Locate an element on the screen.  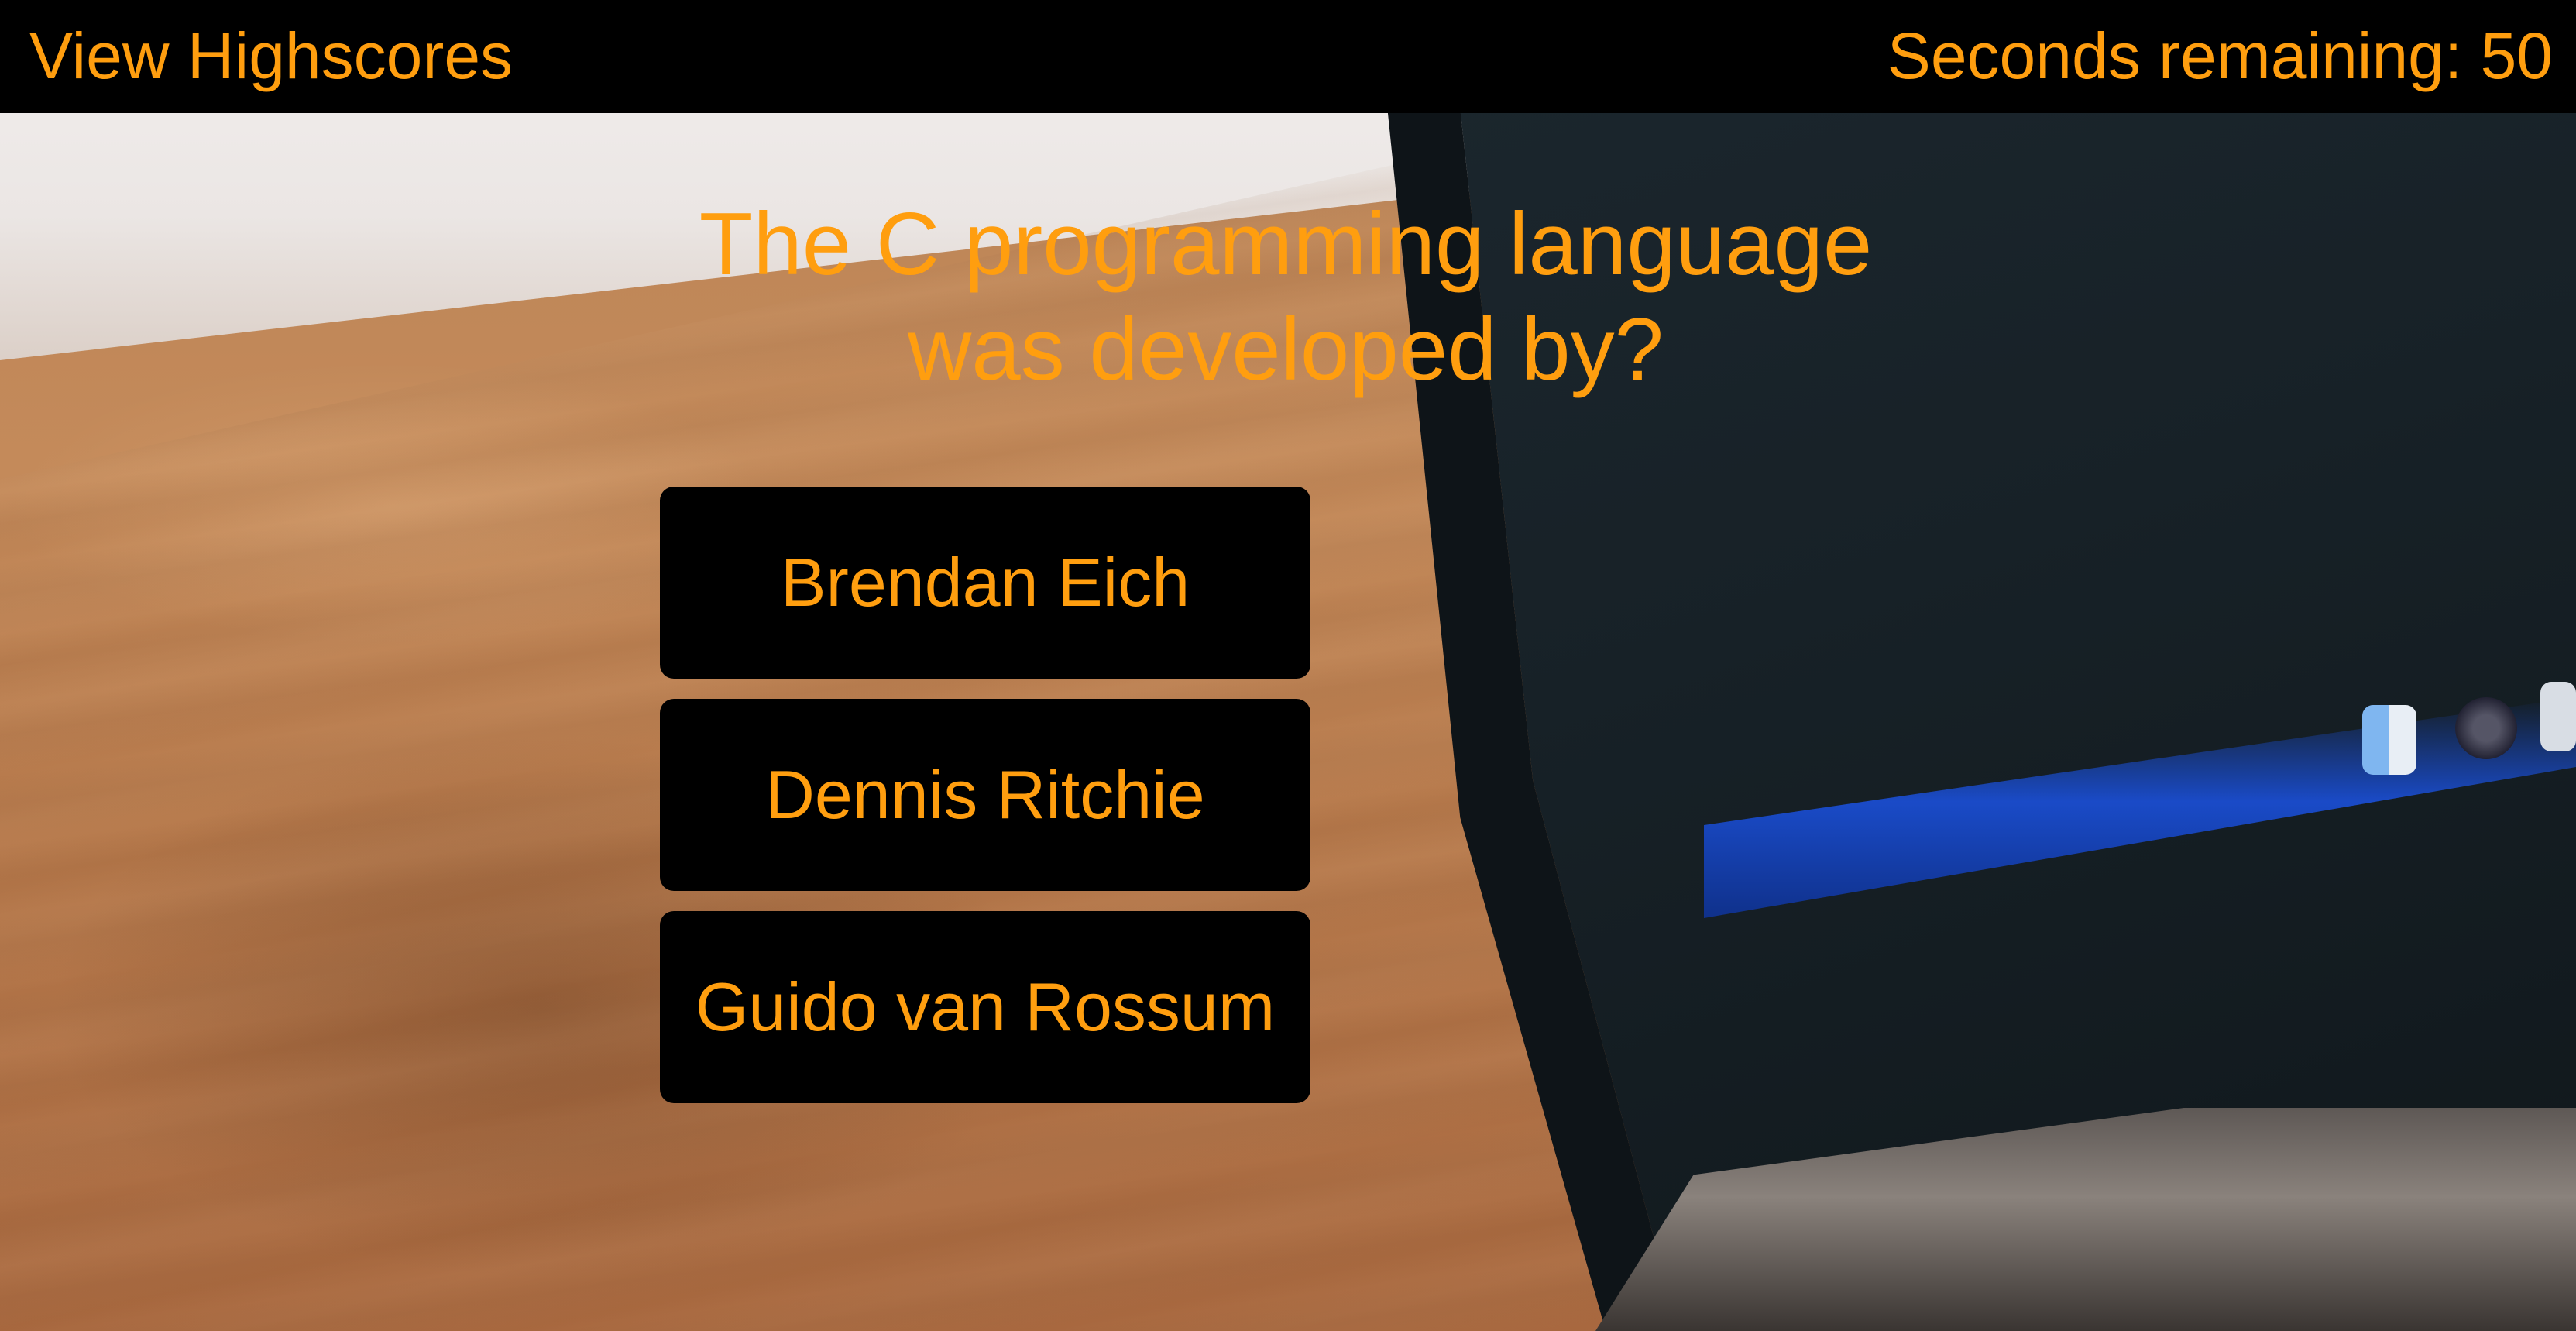
question-line-2: was developed by? is located at coordinates (1285, 350).